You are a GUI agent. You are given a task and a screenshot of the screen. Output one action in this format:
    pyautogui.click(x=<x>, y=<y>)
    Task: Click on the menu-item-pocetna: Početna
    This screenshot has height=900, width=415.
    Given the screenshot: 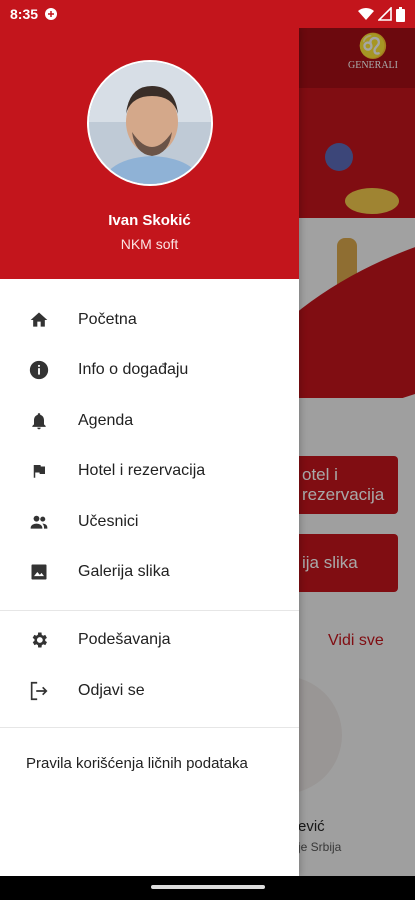 What is the action you would take?
    pyautogui.click(x=149, y=320)
    